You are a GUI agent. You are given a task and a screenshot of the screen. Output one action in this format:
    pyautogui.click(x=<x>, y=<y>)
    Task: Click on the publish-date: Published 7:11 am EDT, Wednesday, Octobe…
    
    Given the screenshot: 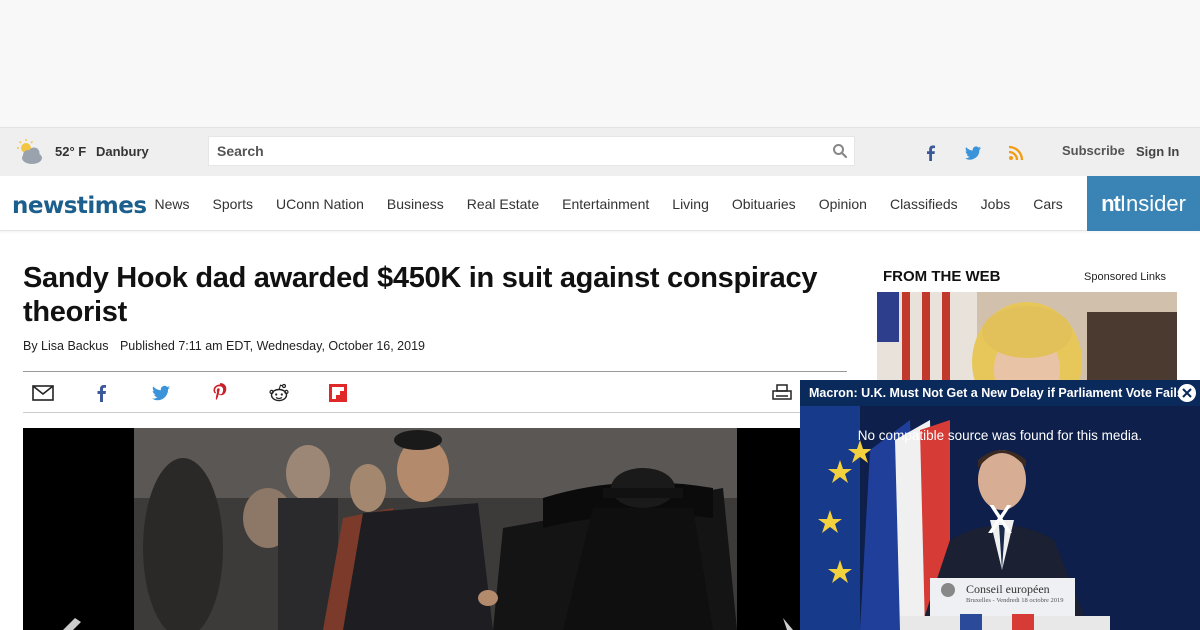 What is the action you would take?
    pyautogui.click(x=272, y=346)
    